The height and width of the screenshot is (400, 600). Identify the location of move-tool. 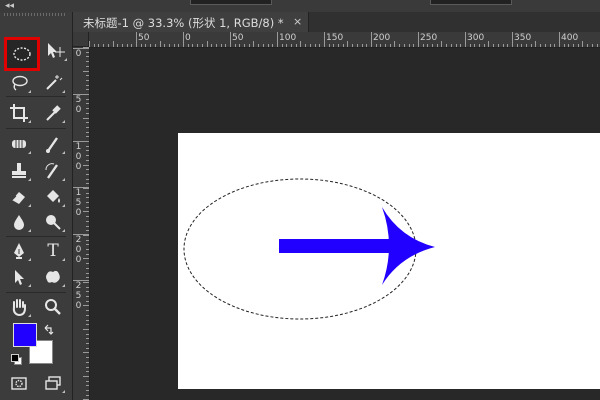
(55, 51).